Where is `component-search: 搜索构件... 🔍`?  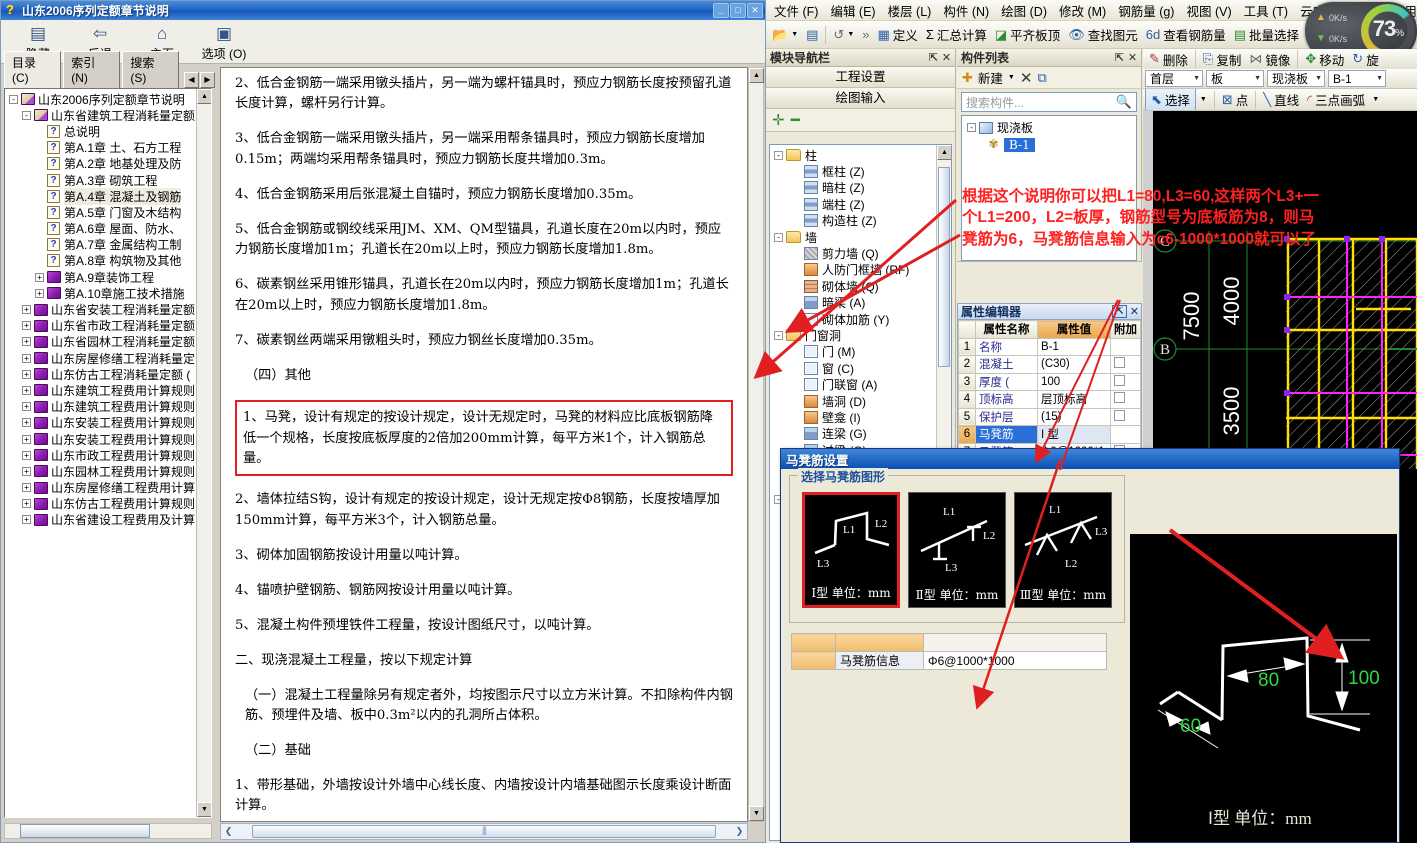
component-search: 搜索构件... 🔍 is located at coordinates (1049, 102).